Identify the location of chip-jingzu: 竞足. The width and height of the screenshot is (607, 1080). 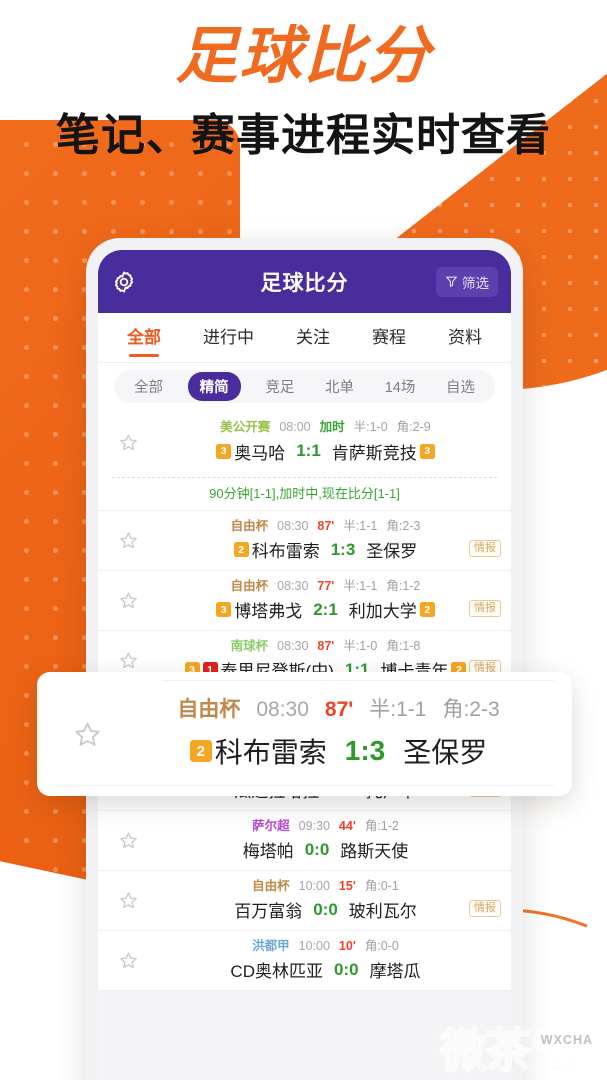
(279, 386).